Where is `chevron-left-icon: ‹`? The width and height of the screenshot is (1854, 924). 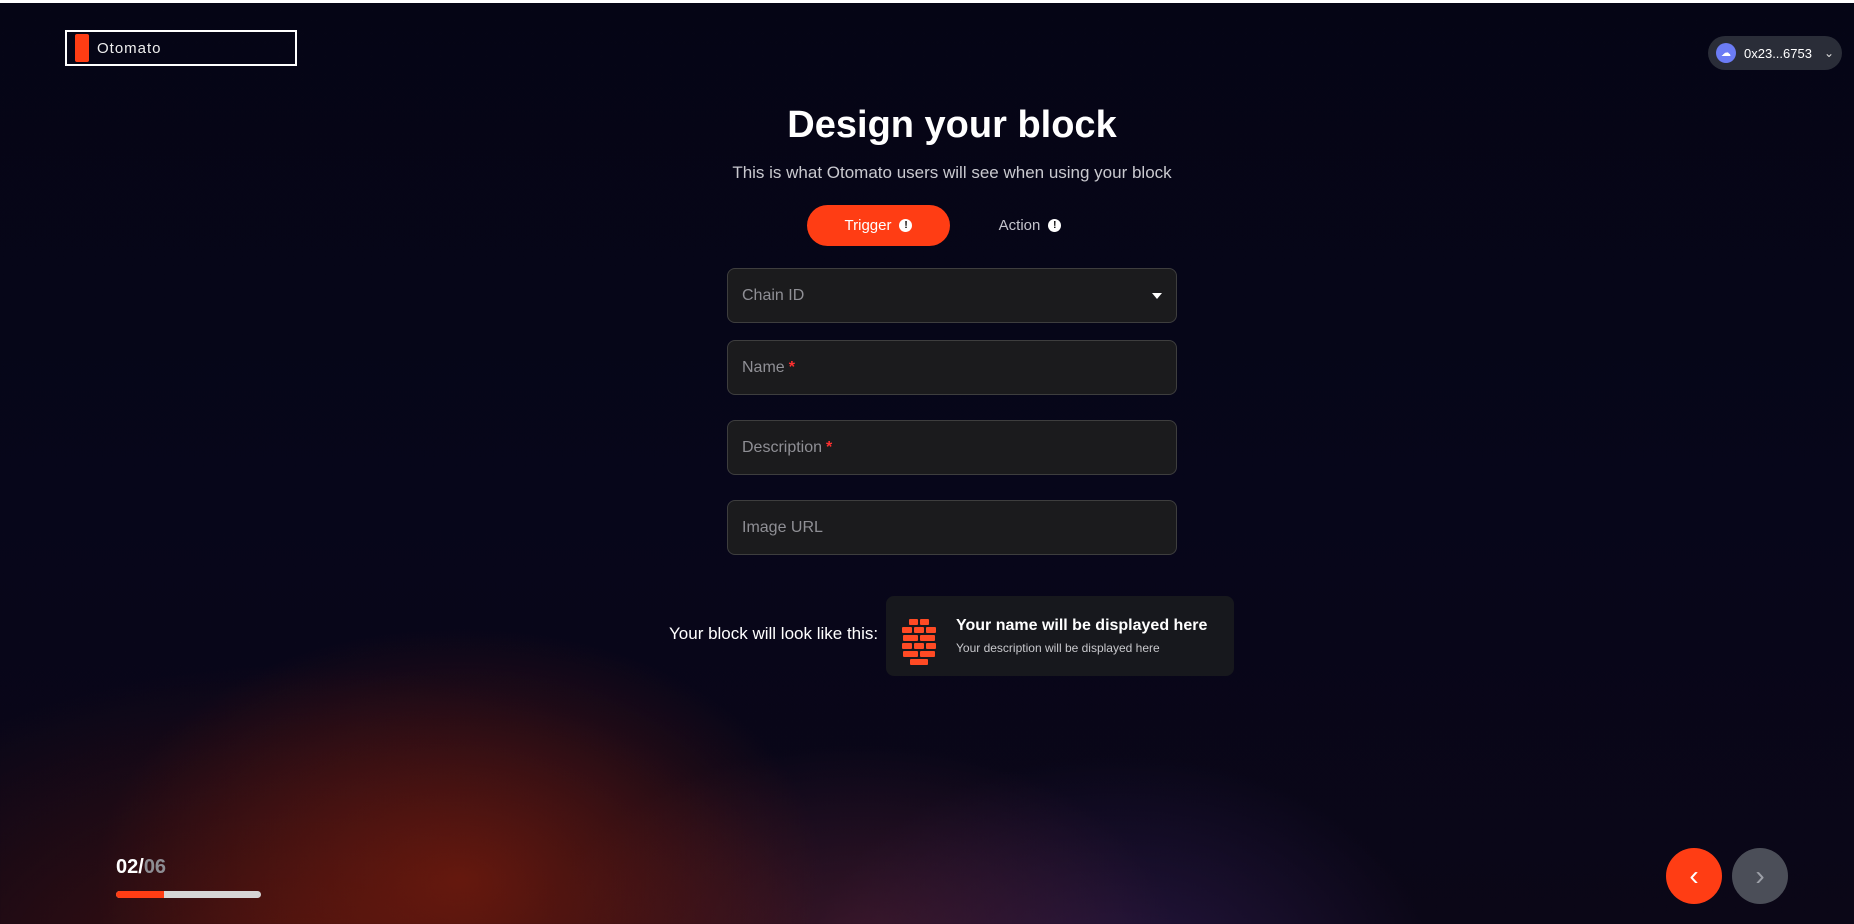
chevron-left-icon: ‹ is located at coordinates (1694, 875).